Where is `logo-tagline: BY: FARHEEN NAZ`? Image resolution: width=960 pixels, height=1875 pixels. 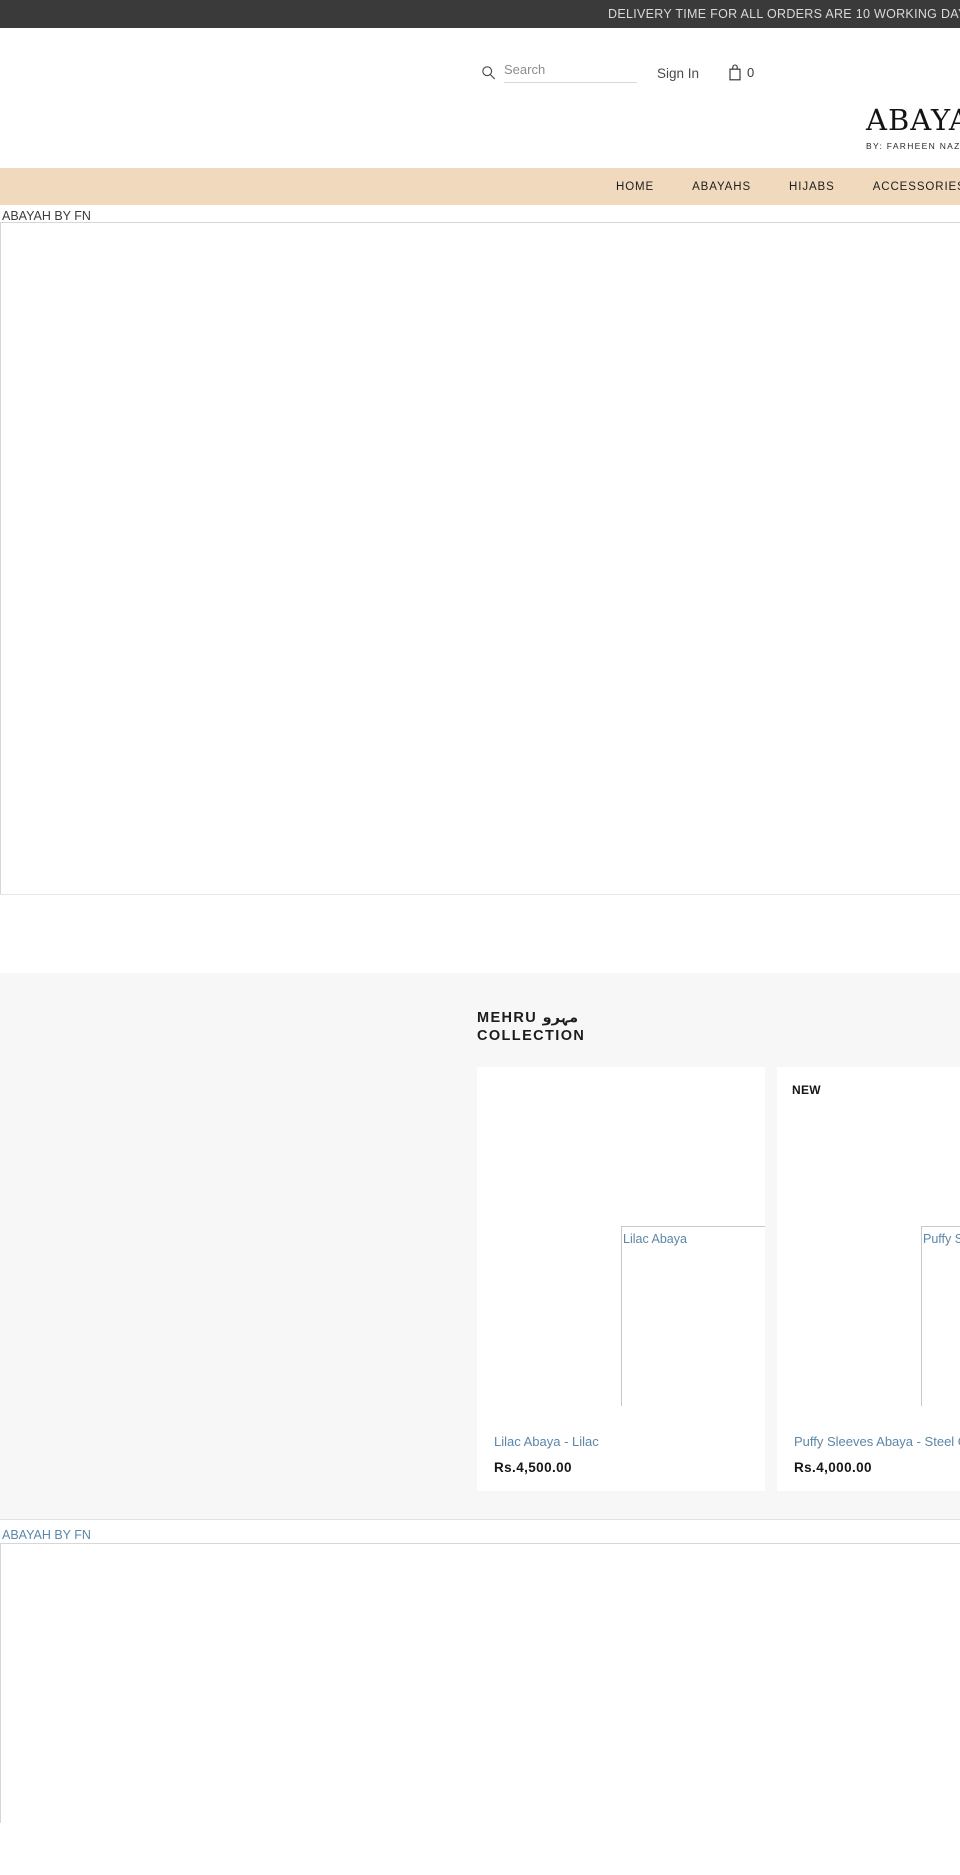
logo-tagline: BY: FARHEEN NAZ is located at coordinates (913, 146).